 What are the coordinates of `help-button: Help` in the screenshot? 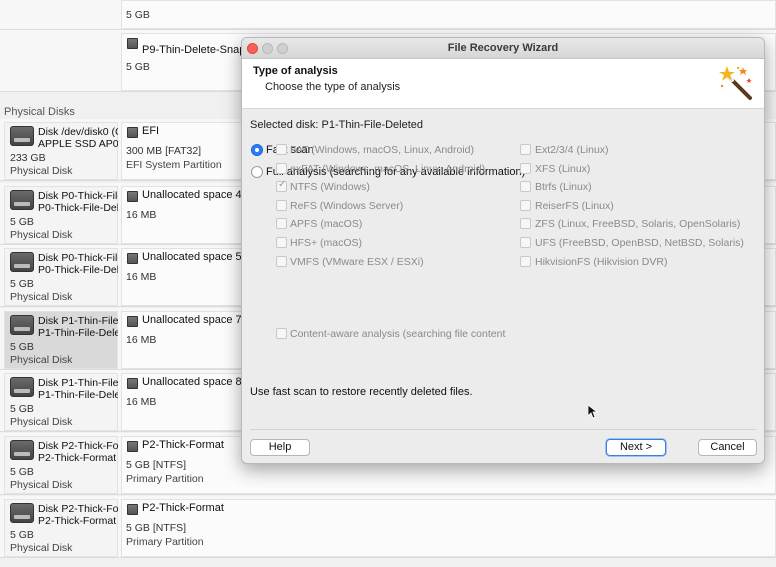 It's located at (280, 447).